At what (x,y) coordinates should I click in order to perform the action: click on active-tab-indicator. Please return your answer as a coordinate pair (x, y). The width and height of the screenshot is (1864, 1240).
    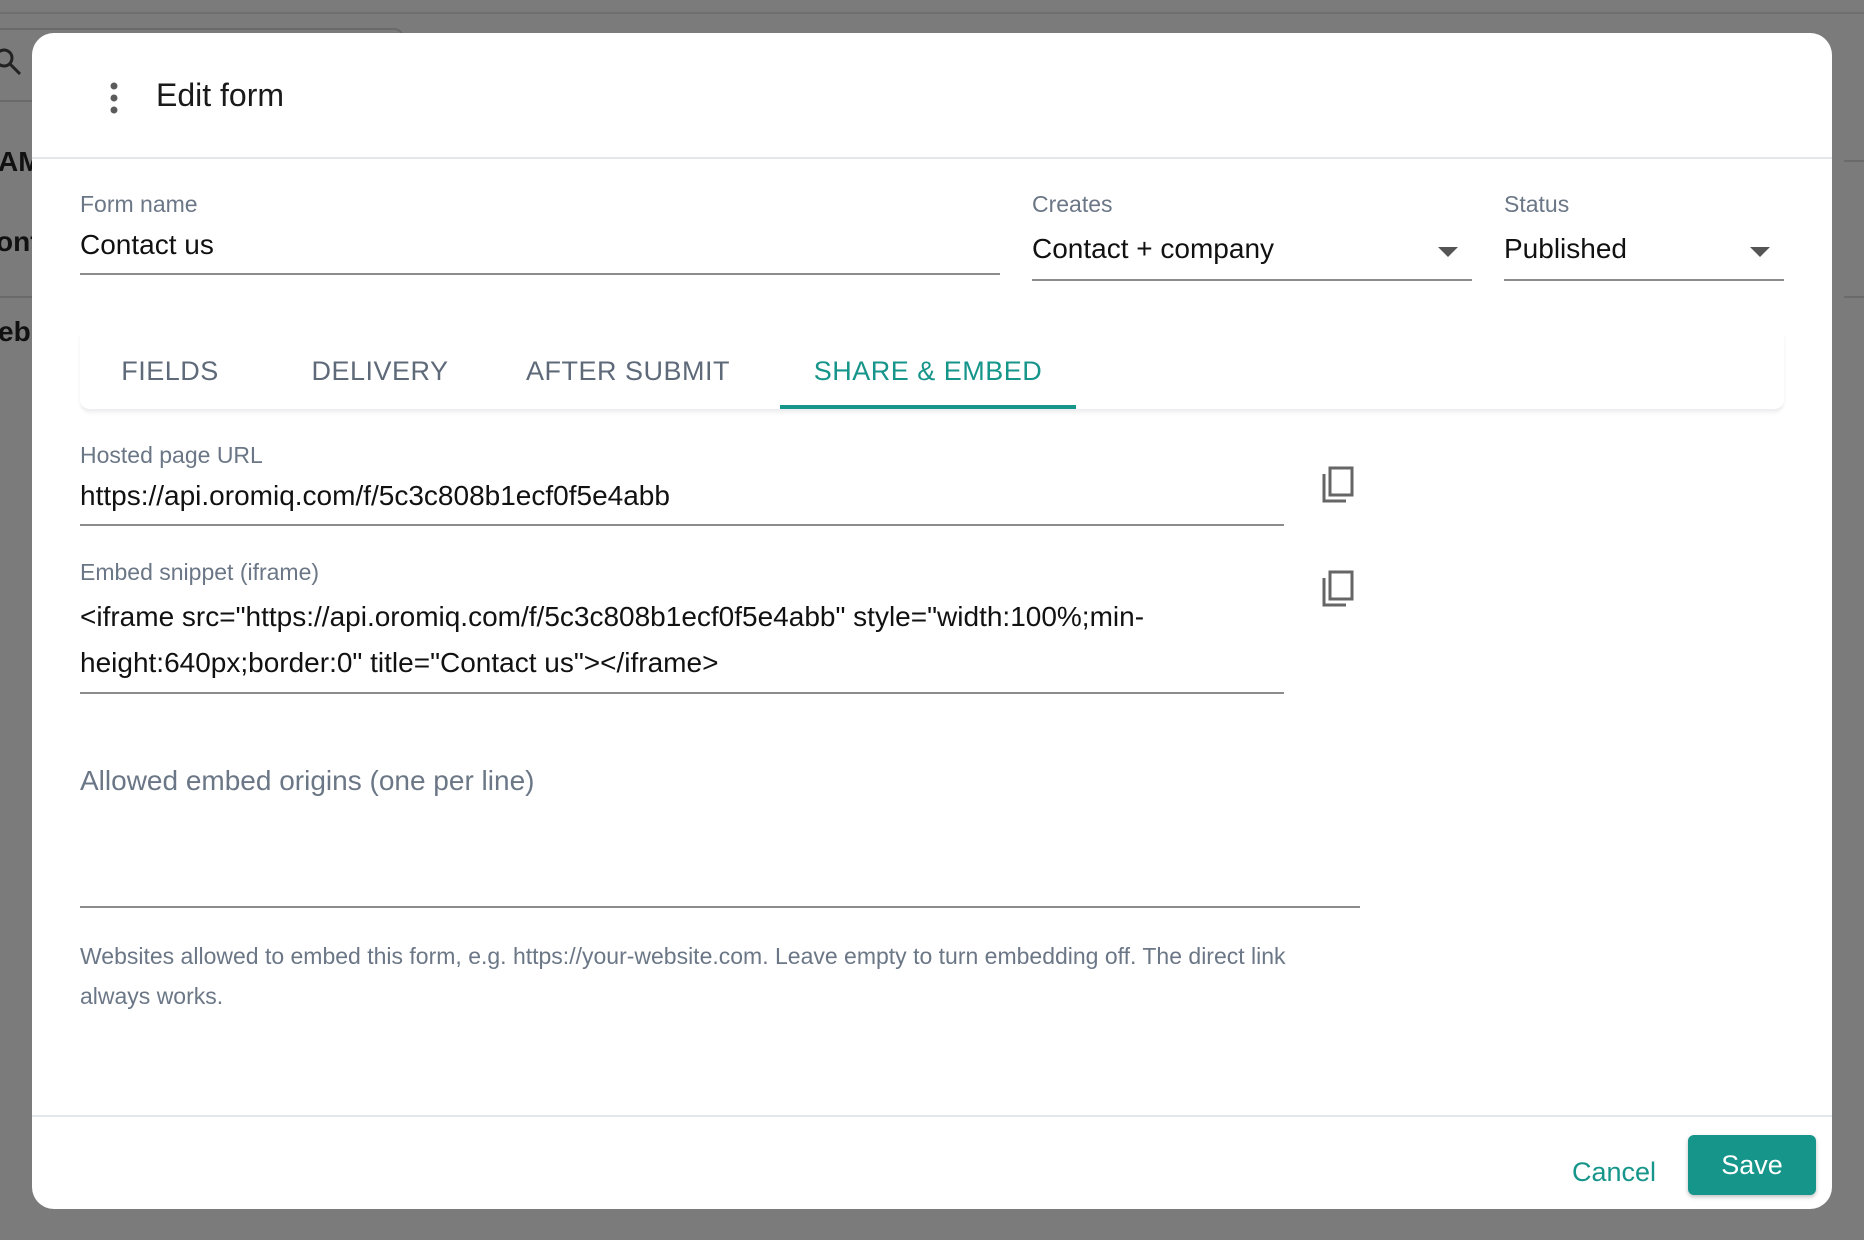
    Looking at the image, I should click on (928, 407).